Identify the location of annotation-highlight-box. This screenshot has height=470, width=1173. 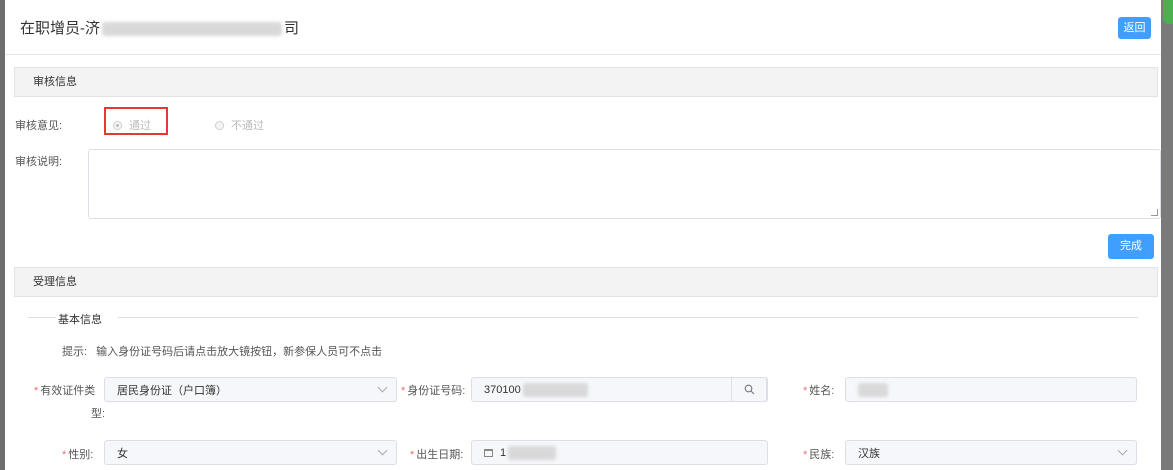
(136, 121).